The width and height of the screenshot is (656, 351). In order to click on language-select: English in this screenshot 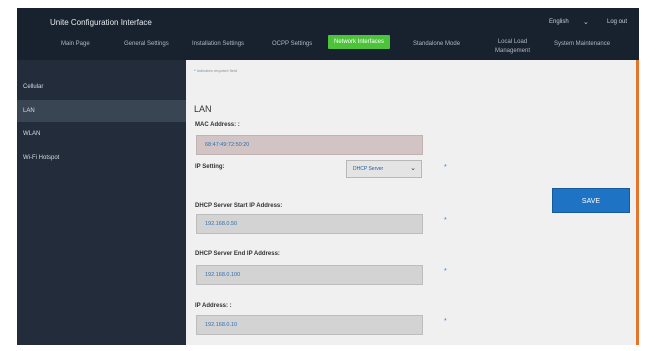, I will do `click(559, 22)`.